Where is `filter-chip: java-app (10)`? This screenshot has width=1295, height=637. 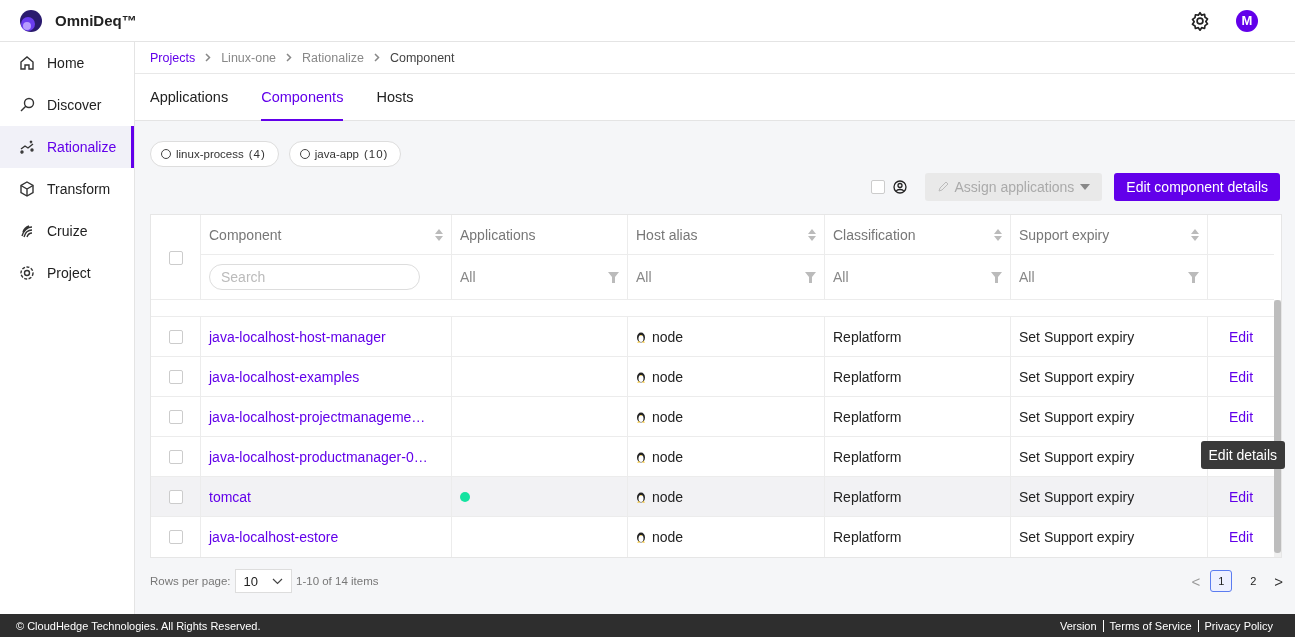 filter-chip: java-app (10) is located at coordinates (345, 154).